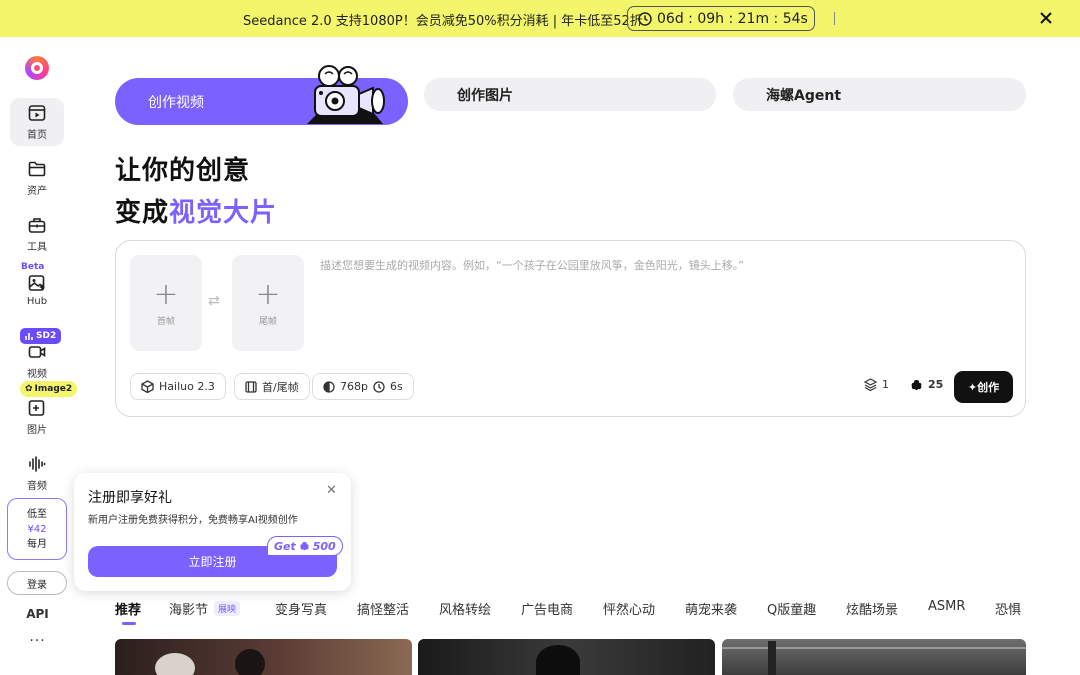 This screenshot has width=1080, height=675. What do you see at coordinates (178, 386) in the screenshot?
I see `model-selector: Hailuo 2.3` at bounding box center [178, 386].